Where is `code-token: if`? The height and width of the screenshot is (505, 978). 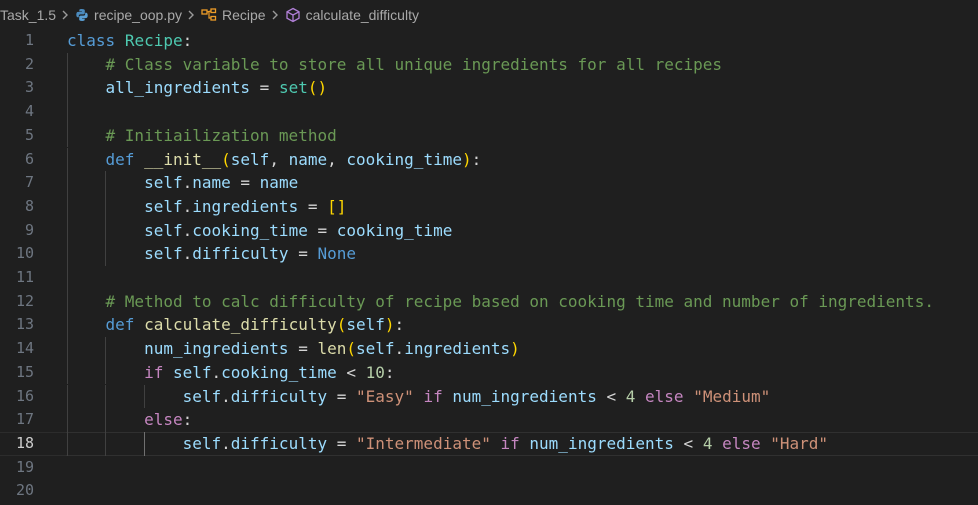
code-token: if is located at coordinates (154, 372).